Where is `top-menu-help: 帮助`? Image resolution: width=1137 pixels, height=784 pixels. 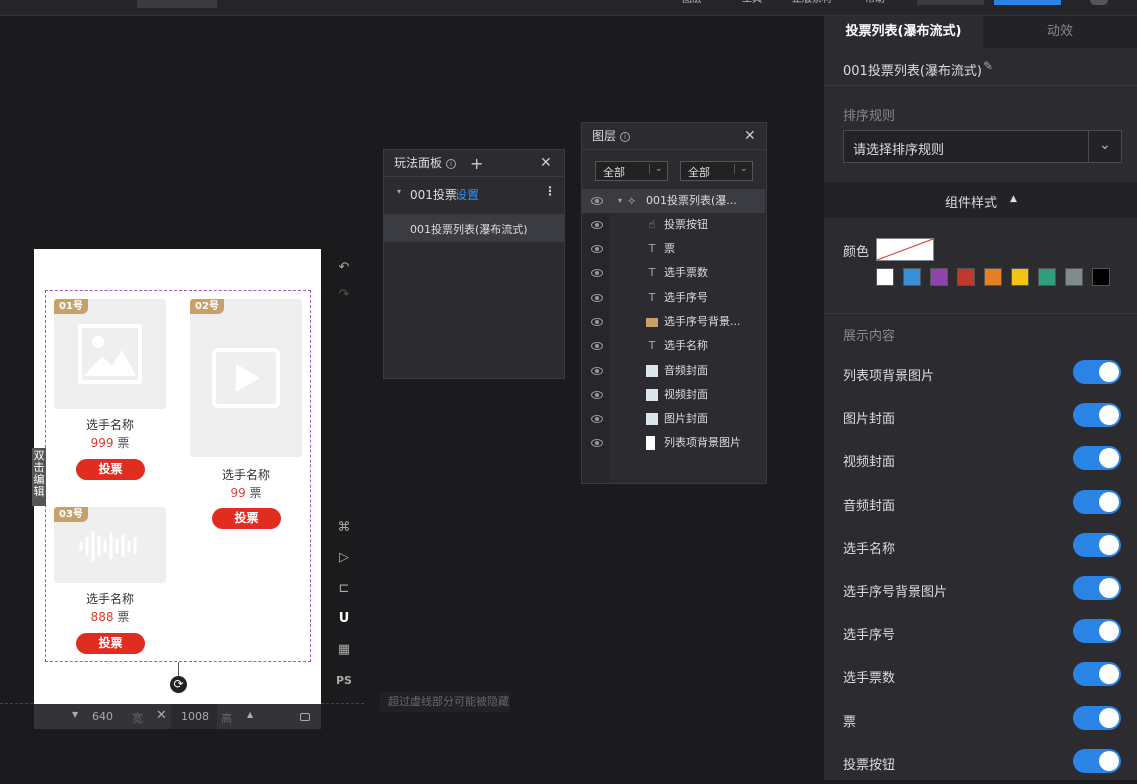
top-menu-help: 帮助 is located at coordinates (875, 4).